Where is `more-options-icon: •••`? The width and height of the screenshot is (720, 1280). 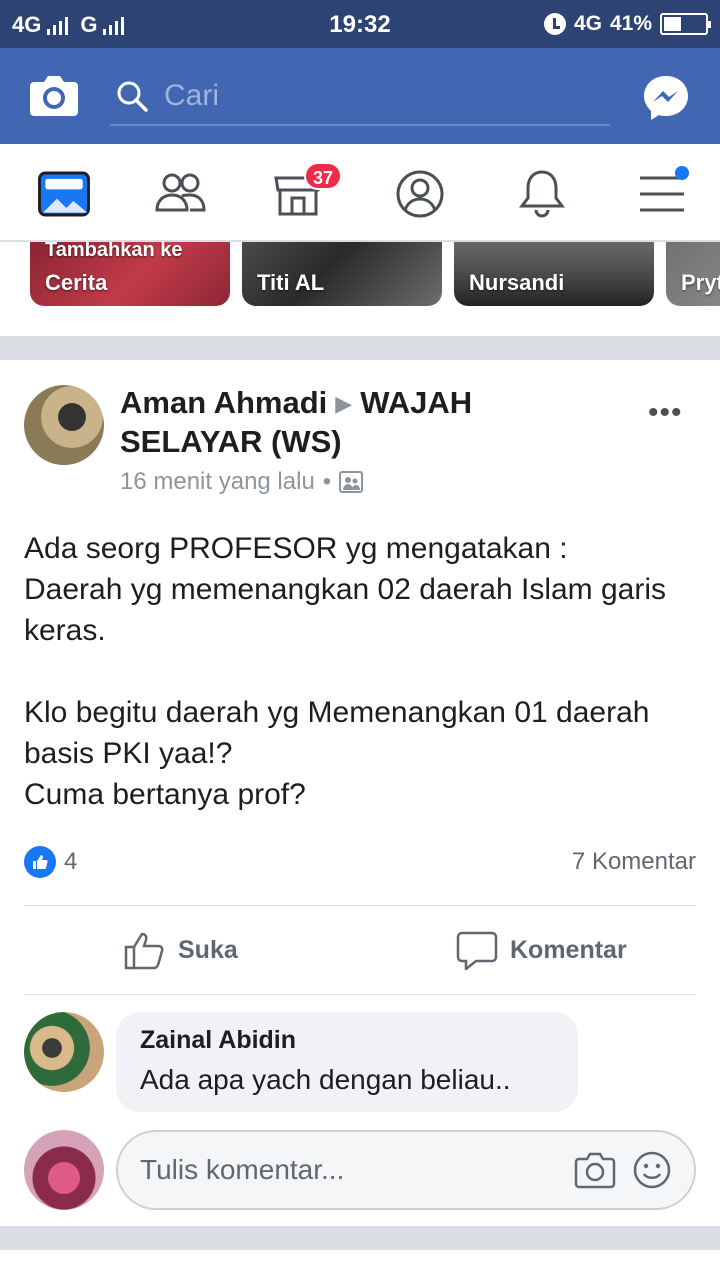 more-options-icon: ••• is located at coordinates (665, 413).